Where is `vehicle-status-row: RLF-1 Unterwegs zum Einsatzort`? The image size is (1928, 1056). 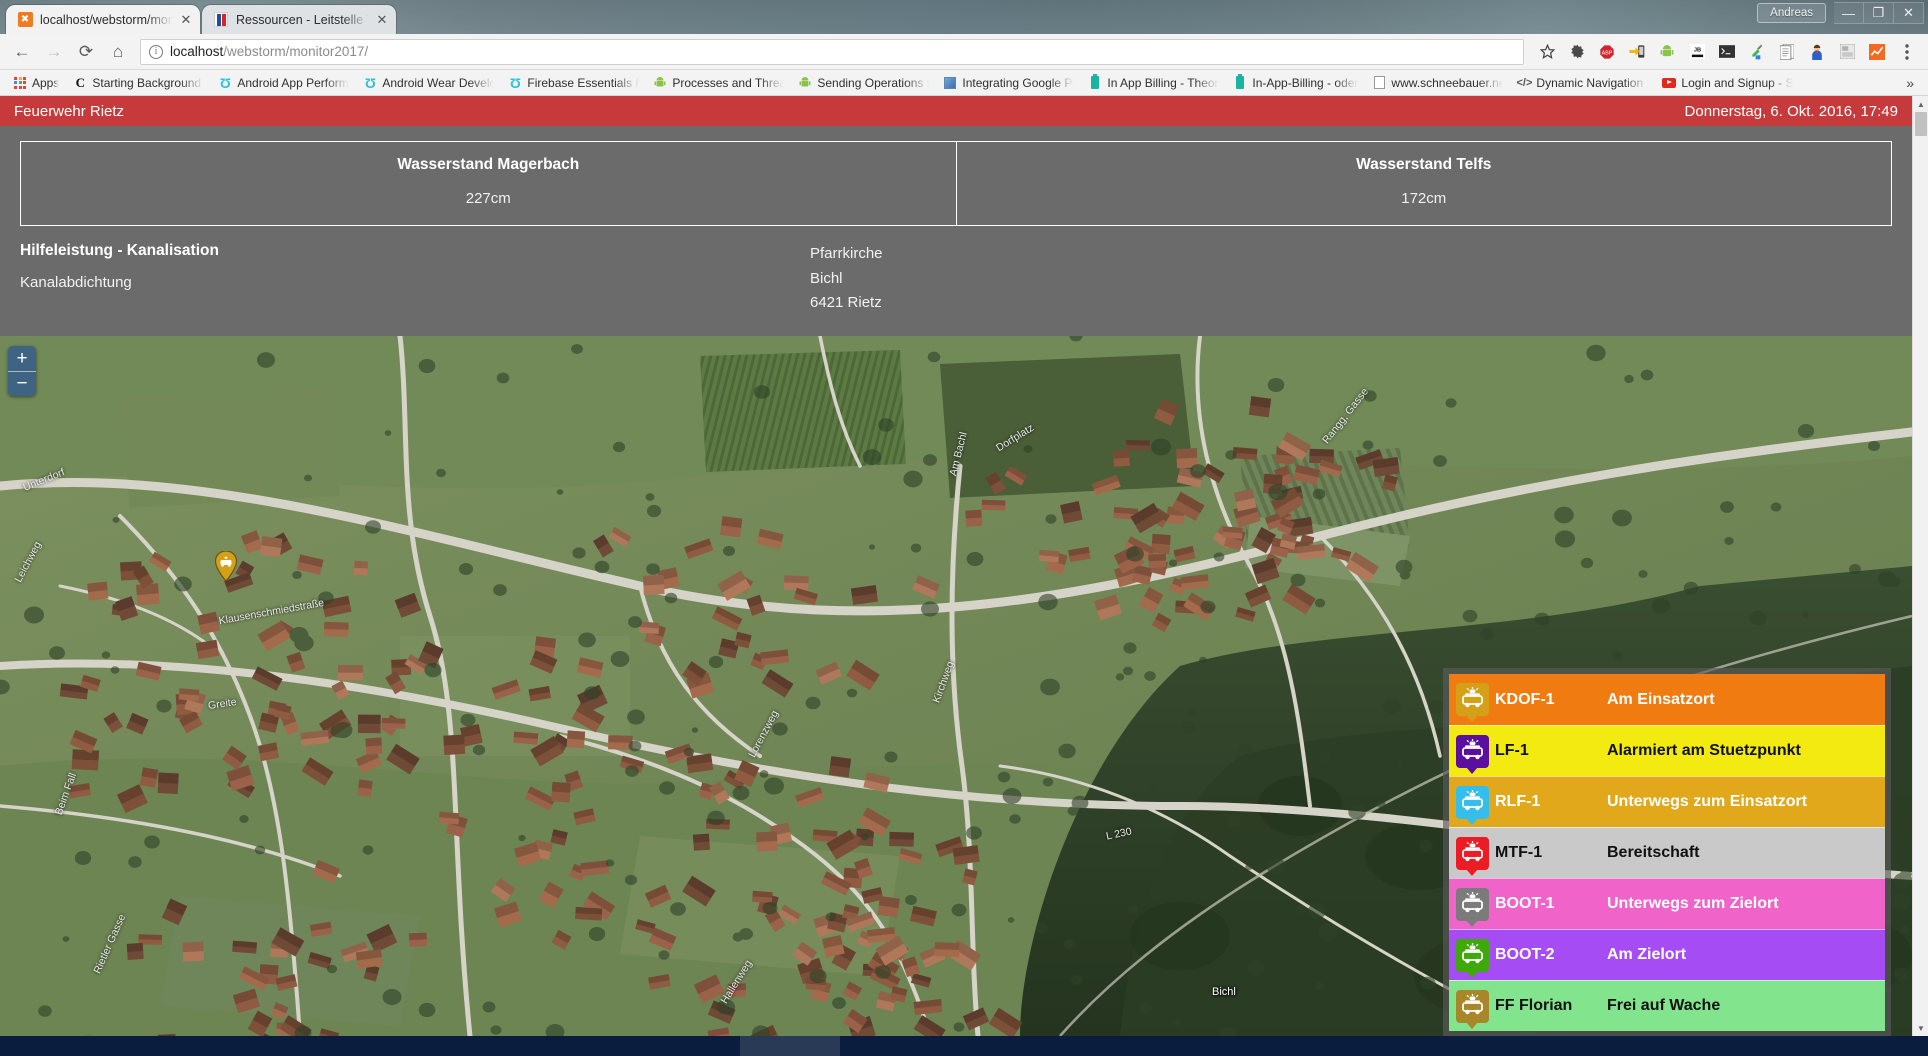 vehicle-status-row: RLF-1 Unterwegs zum Einsatzort is located at coordinates (1667, 801).